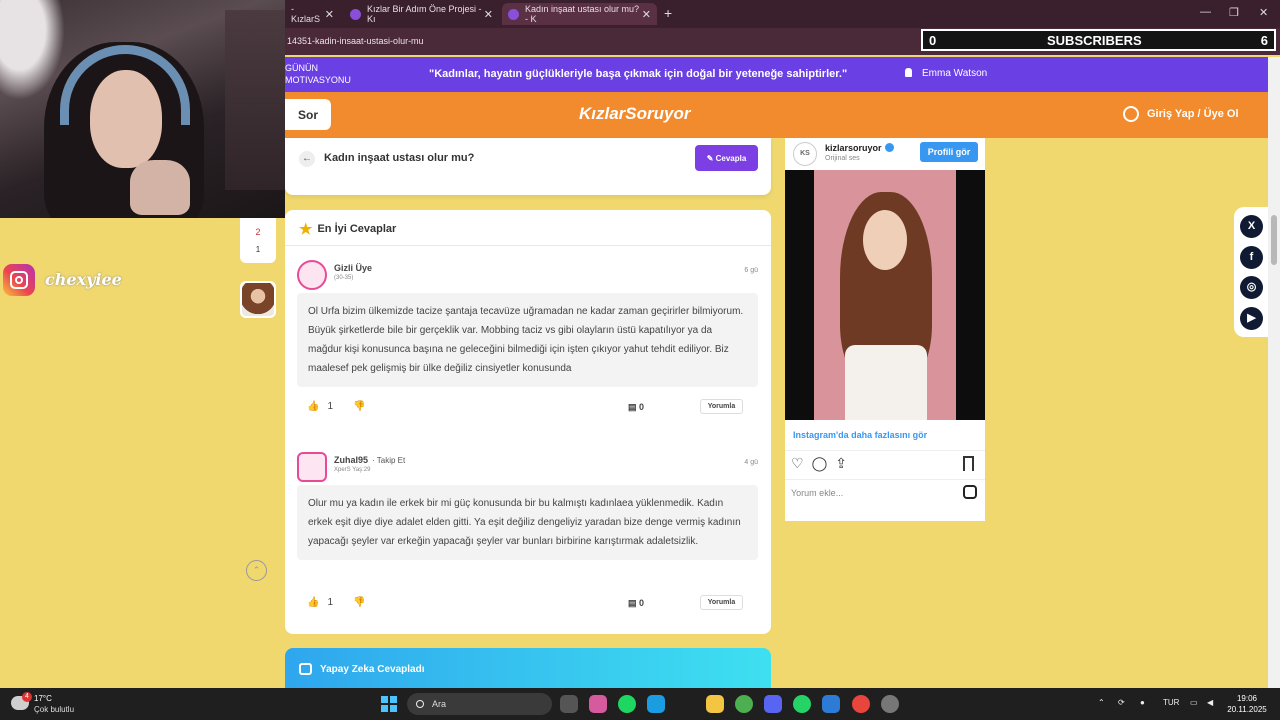 The width and height of the screenshot is (1280, 720). I want to click on obs-icon, so click(890, 704).